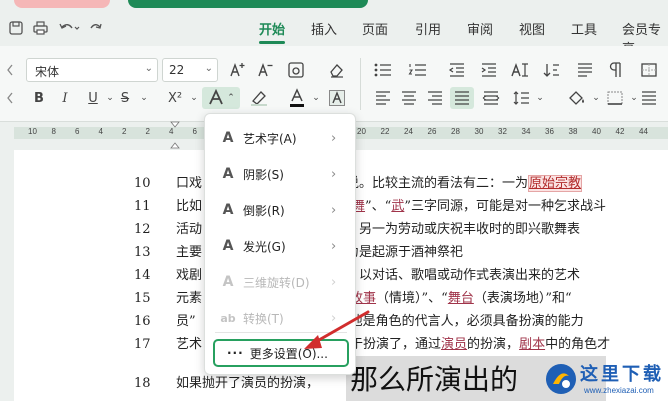 The height and width of the screenshot is (401, 668). Describe the element at coordinates (40, 28) in the screenshot. I see `print-icon` at that location.